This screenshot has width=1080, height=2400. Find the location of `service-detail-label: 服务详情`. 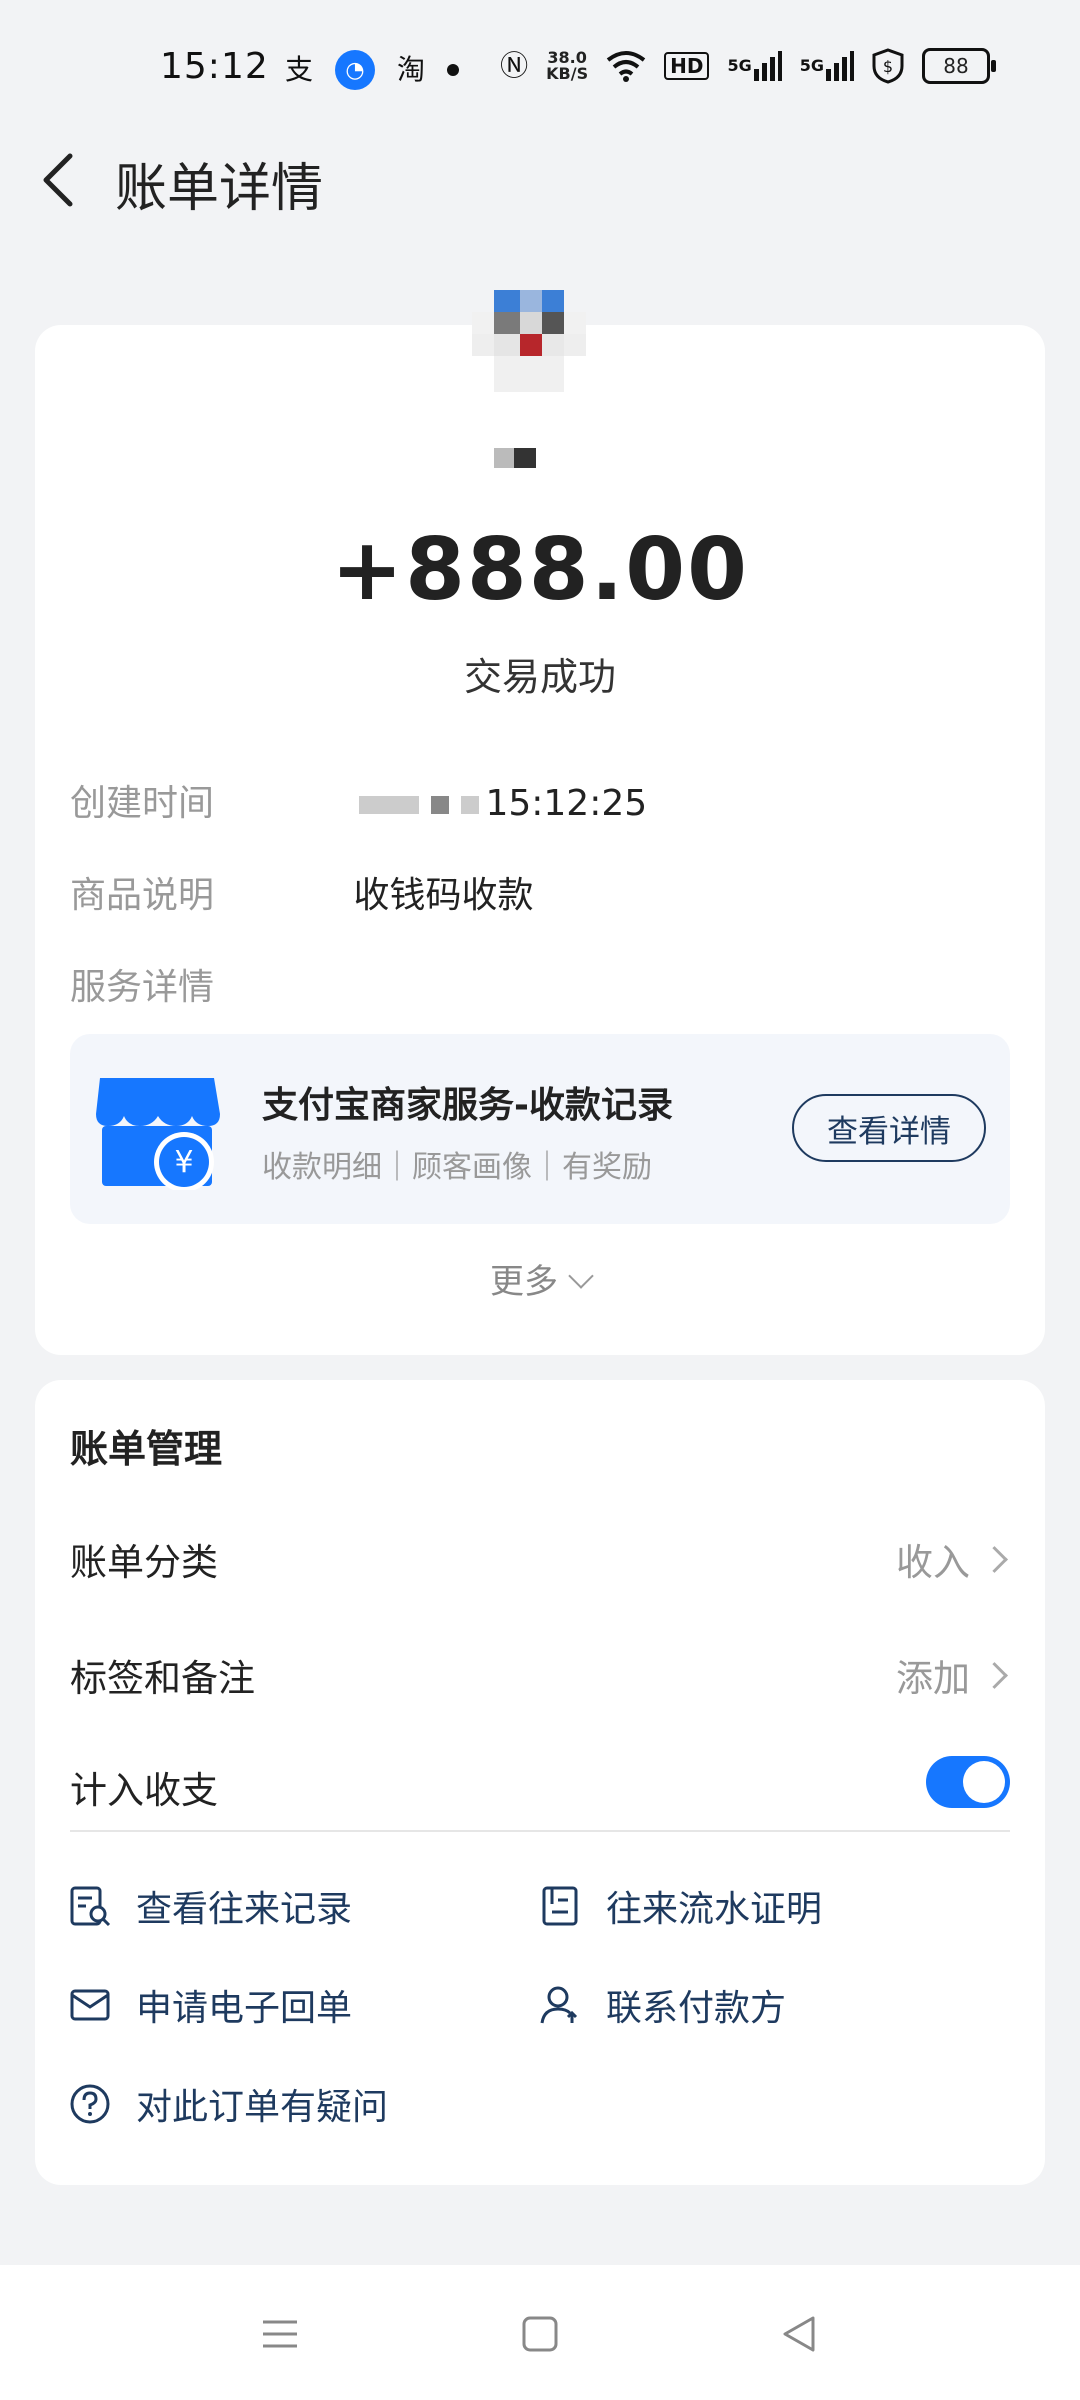

service-detail-label: 服务详情 is located at coordinates (142, 987).